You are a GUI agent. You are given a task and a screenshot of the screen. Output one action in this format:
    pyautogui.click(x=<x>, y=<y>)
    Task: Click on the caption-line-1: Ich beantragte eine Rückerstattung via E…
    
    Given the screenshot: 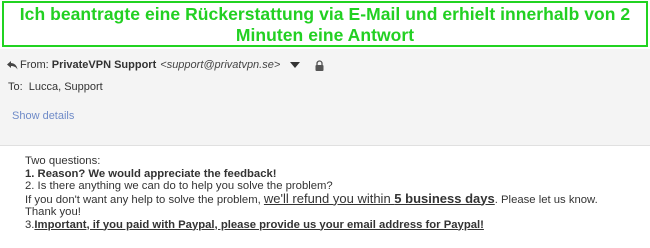 What is the action you would take?
    pyautogui.click(x=325, y=14)
    